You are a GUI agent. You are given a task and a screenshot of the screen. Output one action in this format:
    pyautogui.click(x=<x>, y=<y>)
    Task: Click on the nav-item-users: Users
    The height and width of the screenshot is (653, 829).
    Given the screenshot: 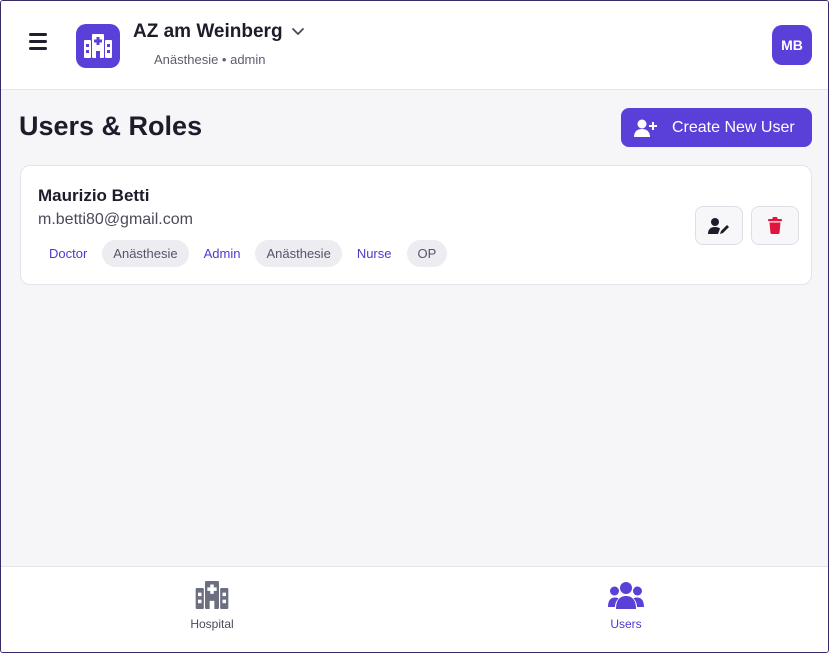 What is the action you would take?
    pyautogui.click(x=626, y=611)
    